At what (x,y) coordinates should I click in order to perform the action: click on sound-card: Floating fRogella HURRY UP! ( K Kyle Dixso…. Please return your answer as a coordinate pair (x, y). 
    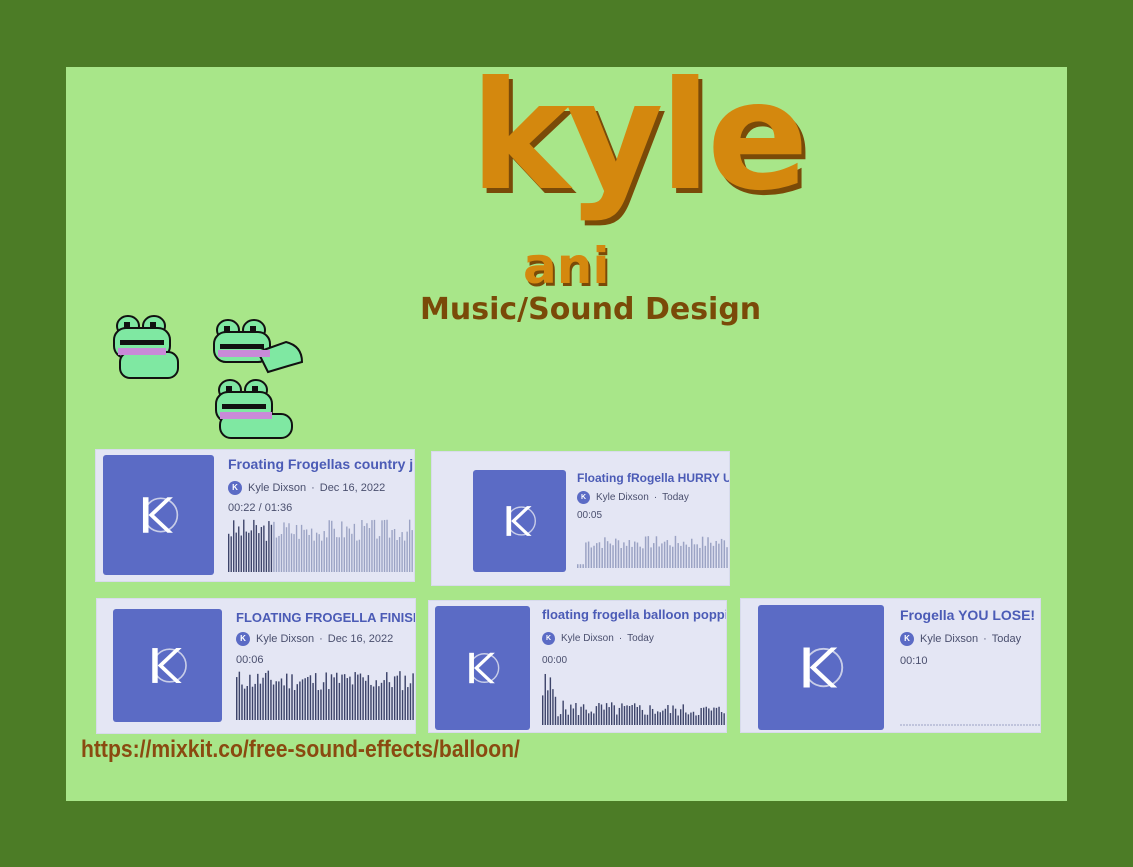
    Looking at the image, I should click on (580, 518).